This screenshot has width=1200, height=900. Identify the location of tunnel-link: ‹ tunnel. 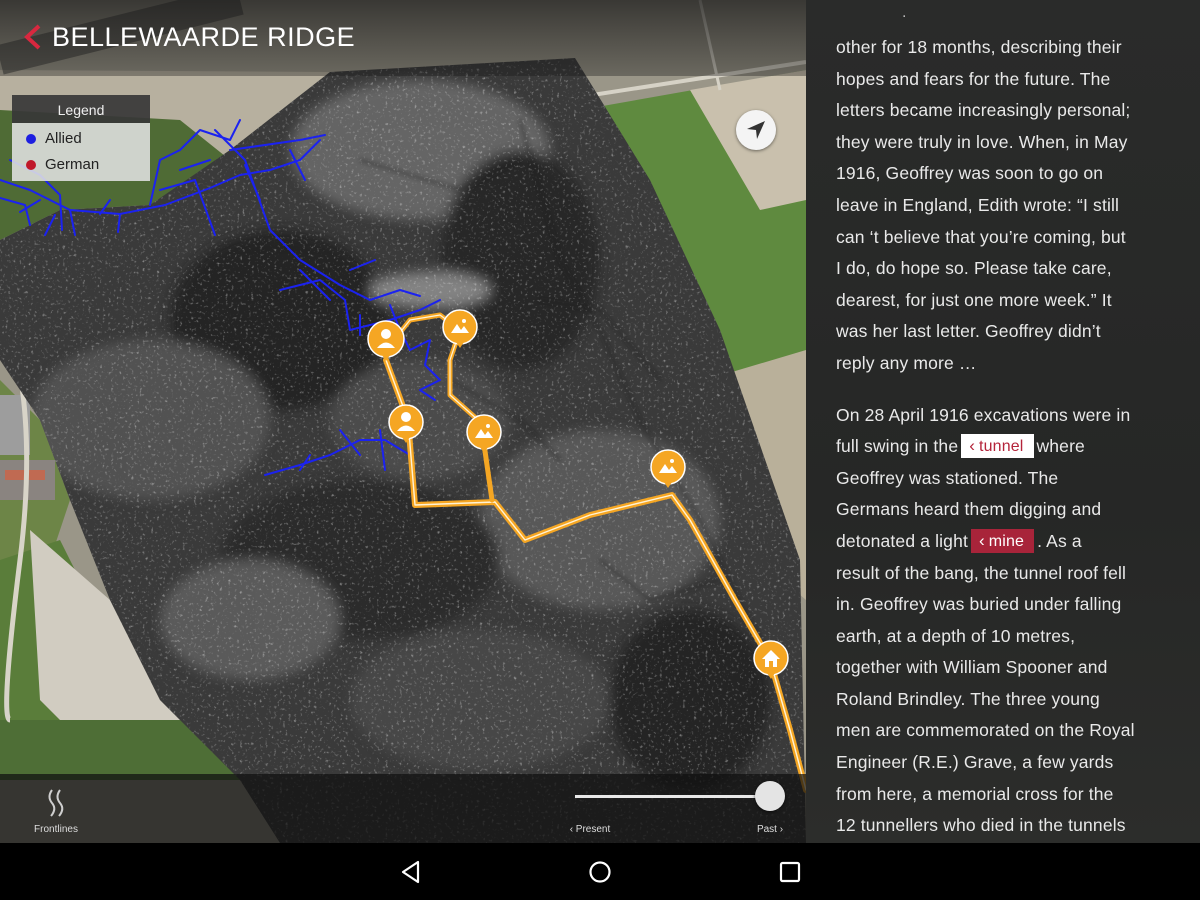
(997, 446).